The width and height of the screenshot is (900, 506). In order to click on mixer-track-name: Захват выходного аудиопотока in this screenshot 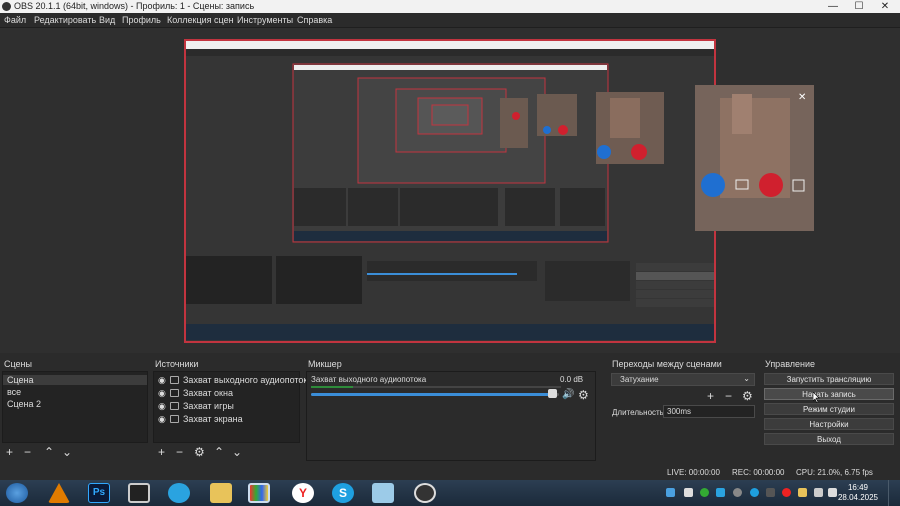, I will do `click(369, 379)`.